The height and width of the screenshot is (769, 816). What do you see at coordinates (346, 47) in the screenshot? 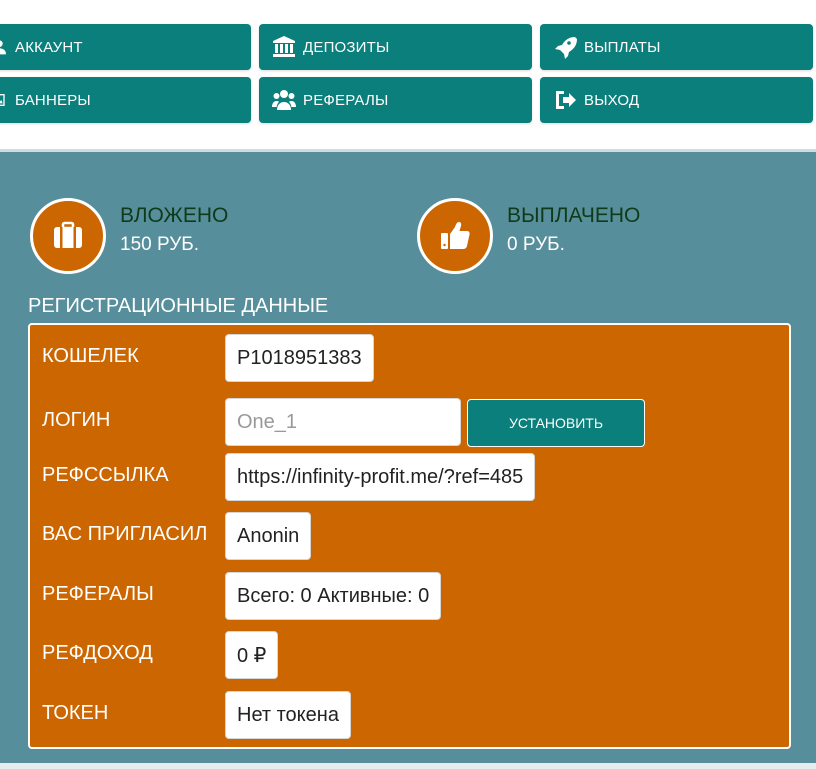
I see `nav-deposits-label: ДЕПОЗИТЫ` at bounding box center [346, 47].